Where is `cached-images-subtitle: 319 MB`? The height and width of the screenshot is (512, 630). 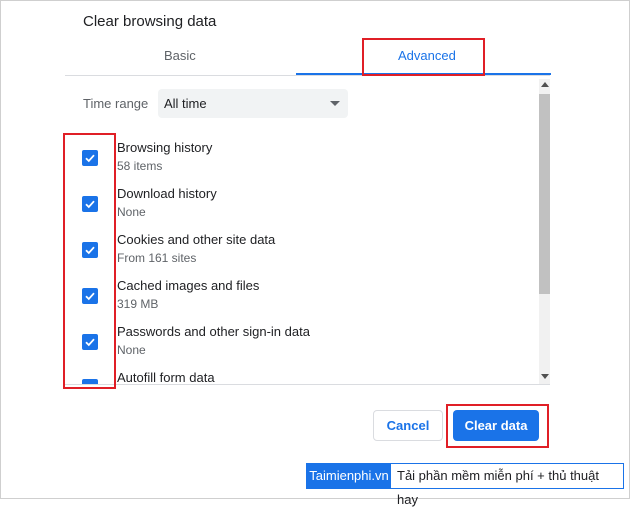
cached-images-subtitle: 319 MB is located at coordinates (138, 304).